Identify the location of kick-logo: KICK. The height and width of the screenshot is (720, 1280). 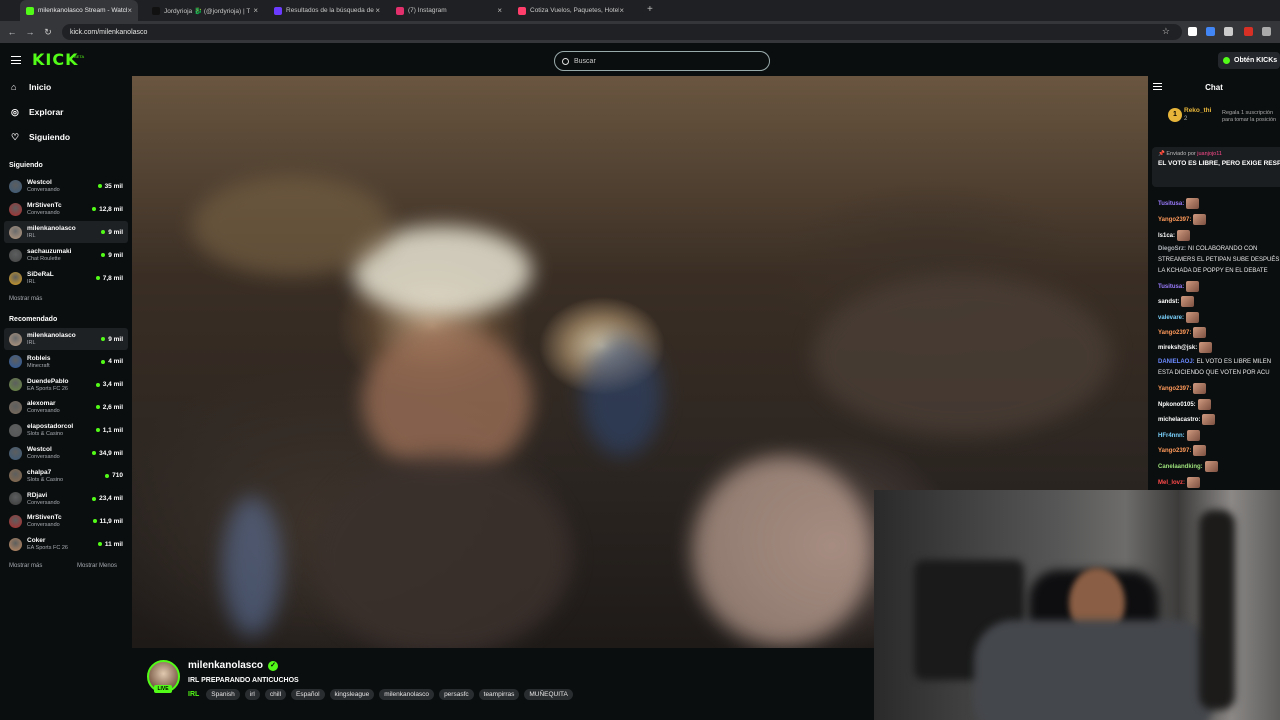
(55, 59).